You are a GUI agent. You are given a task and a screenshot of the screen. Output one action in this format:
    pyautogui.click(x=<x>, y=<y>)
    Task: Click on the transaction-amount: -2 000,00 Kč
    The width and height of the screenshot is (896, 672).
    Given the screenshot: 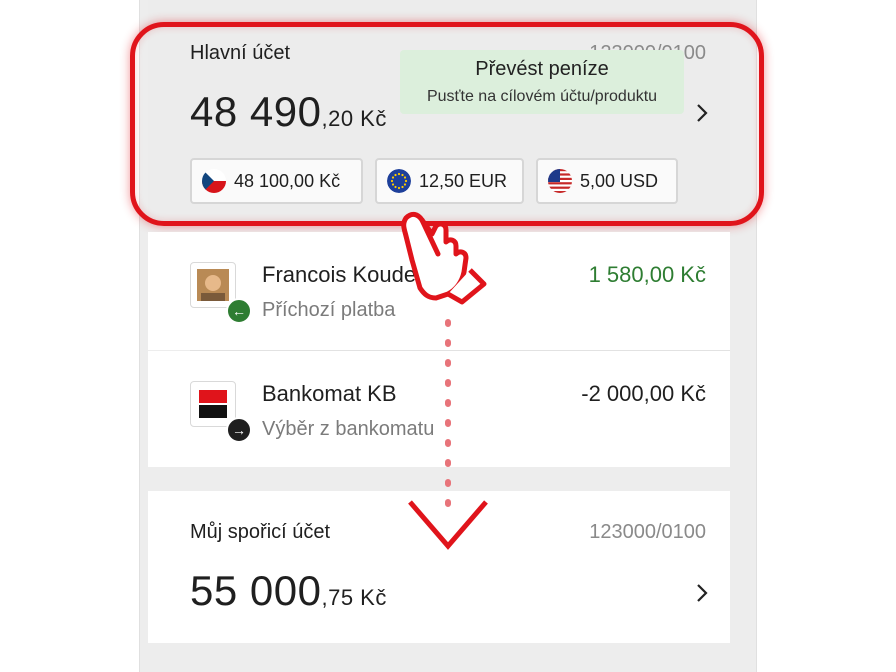 What is the action you would take?
    pyautogui.click(x=643, y=393)
    